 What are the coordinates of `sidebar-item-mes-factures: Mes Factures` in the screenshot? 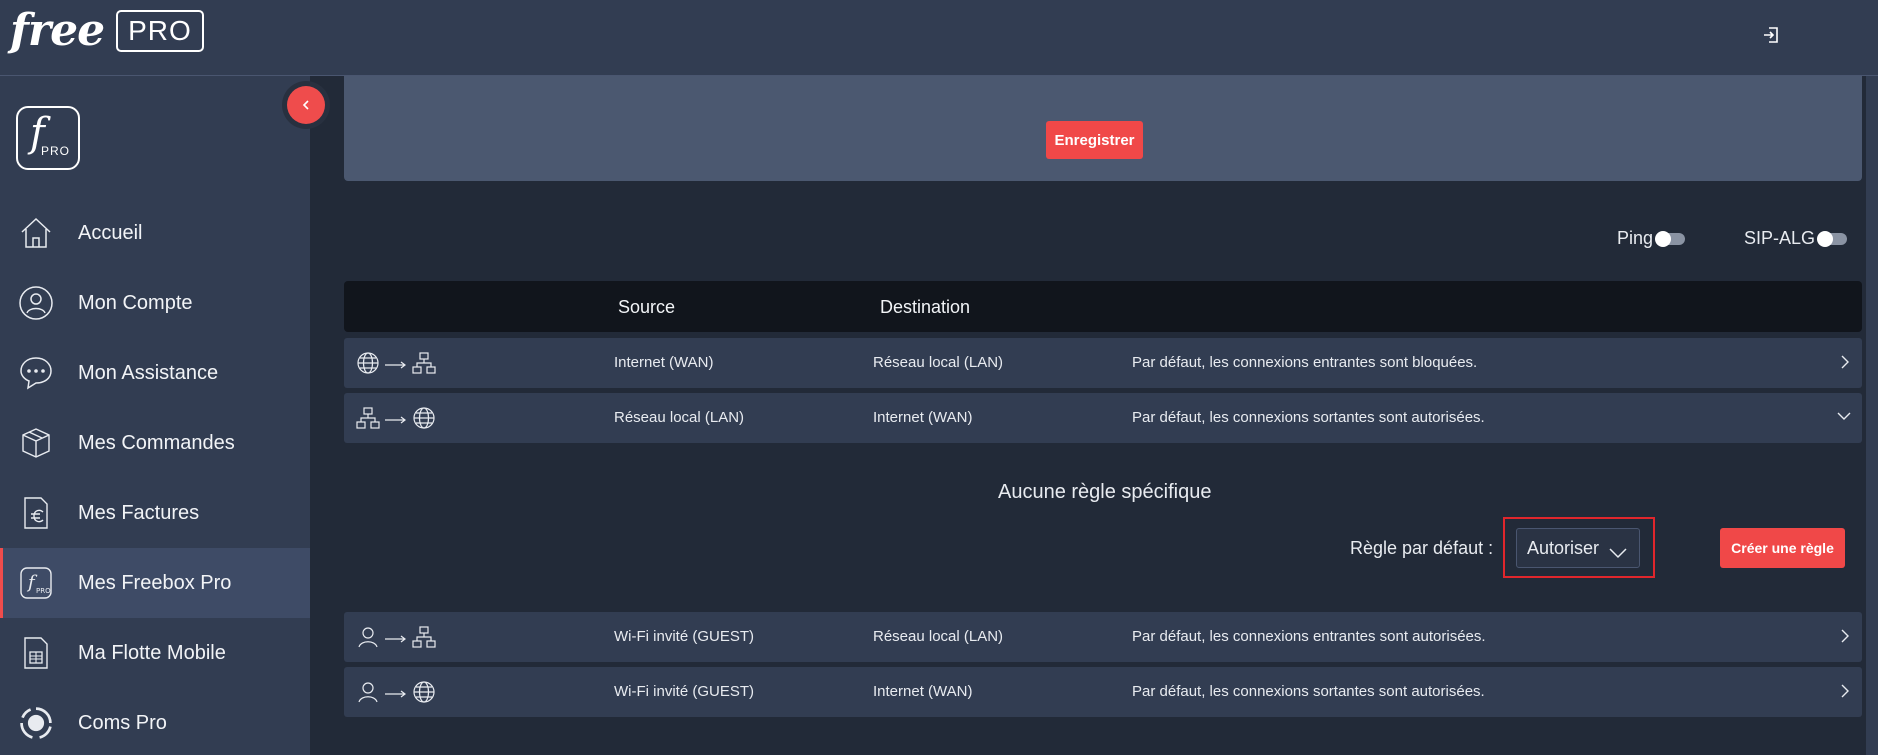 It's located at (155, 513).